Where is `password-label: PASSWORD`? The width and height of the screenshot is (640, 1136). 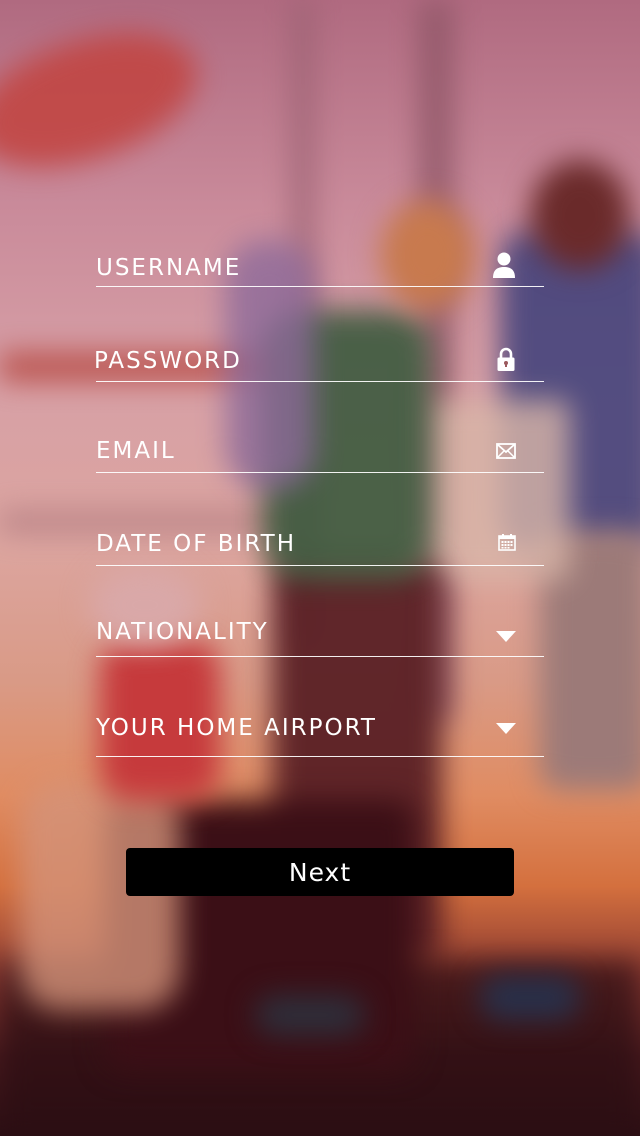 password-label: PASSWORD is located at coordinates (168, 361).